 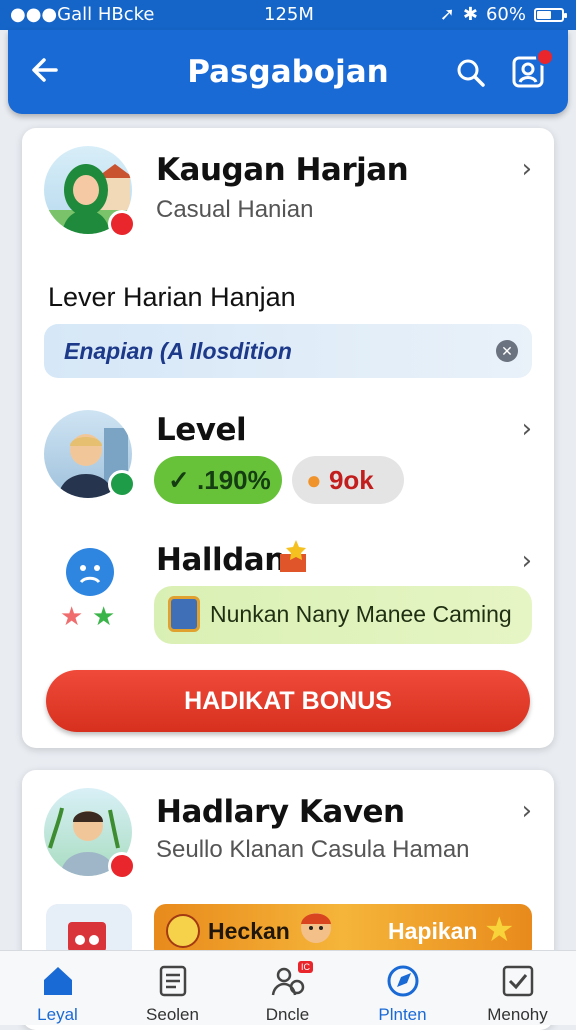 I want to click on status-time: 125M, so click(x=289, y=14).